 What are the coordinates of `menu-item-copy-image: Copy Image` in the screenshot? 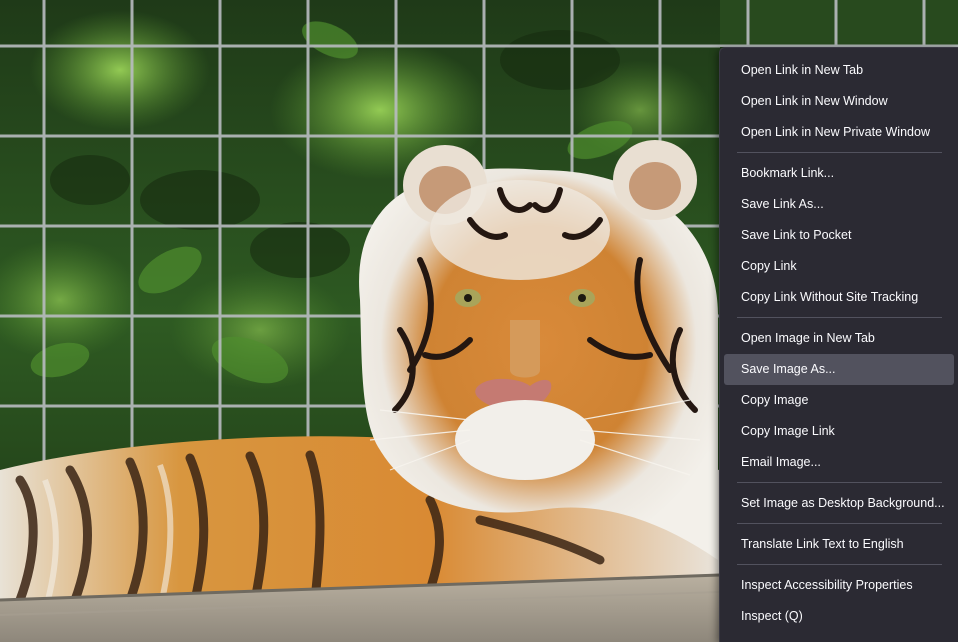 It's located at (839, 400).